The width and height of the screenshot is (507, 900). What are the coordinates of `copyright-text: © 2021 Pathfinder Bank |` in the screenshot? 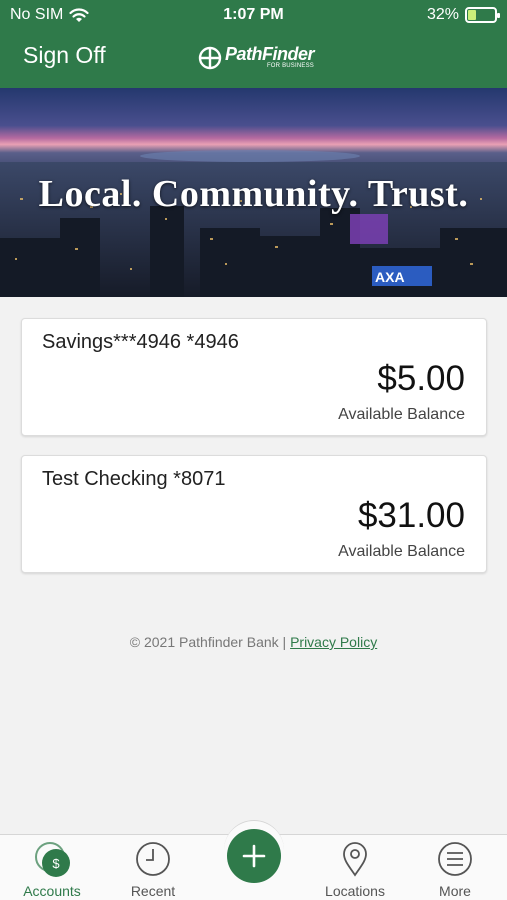 It's located at (208, 642).